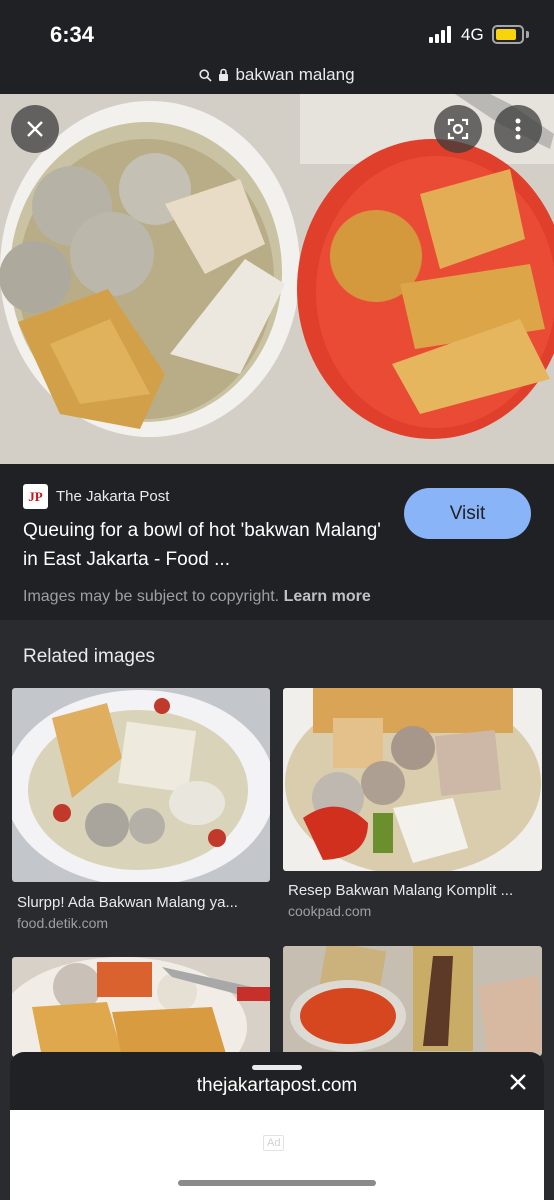 The image size is (554, 1200). Describe the element at coordinates (274, 1143) in the screenshot. I see `ad-label: Ad` at that location.